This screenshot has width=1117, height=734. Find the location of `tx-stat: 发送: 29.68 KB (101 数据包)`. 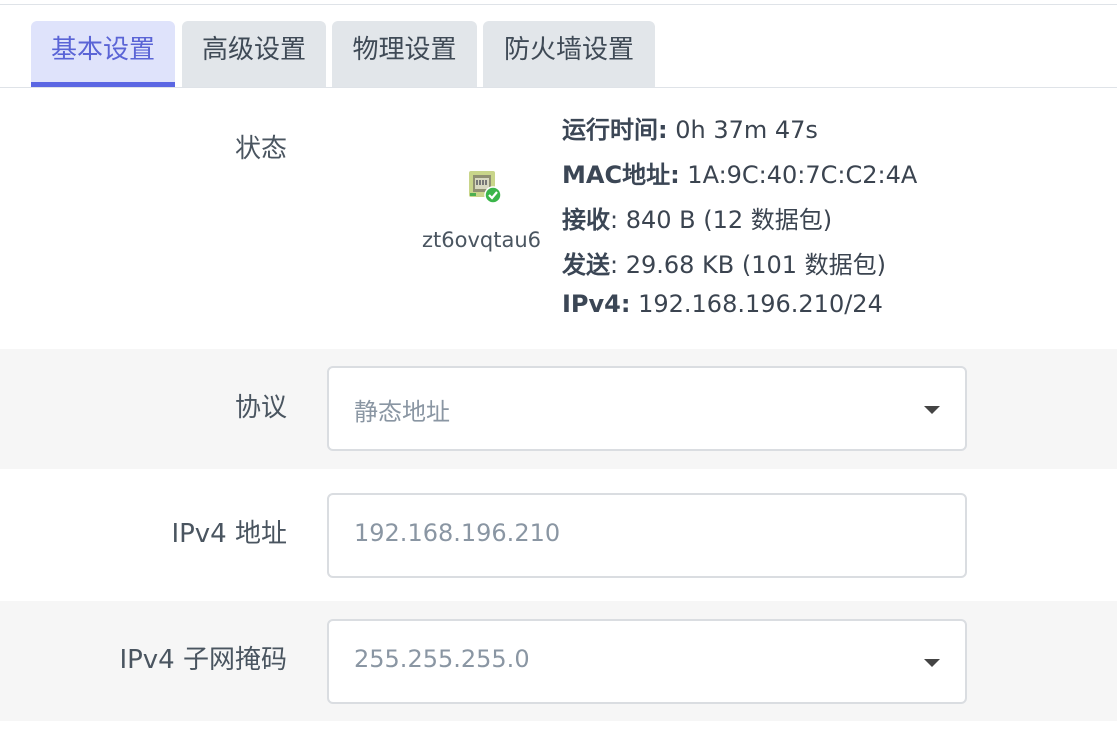

tx-stat: 发送: 29.68 KB (101 数据包) is located at coordinates (724, 262).